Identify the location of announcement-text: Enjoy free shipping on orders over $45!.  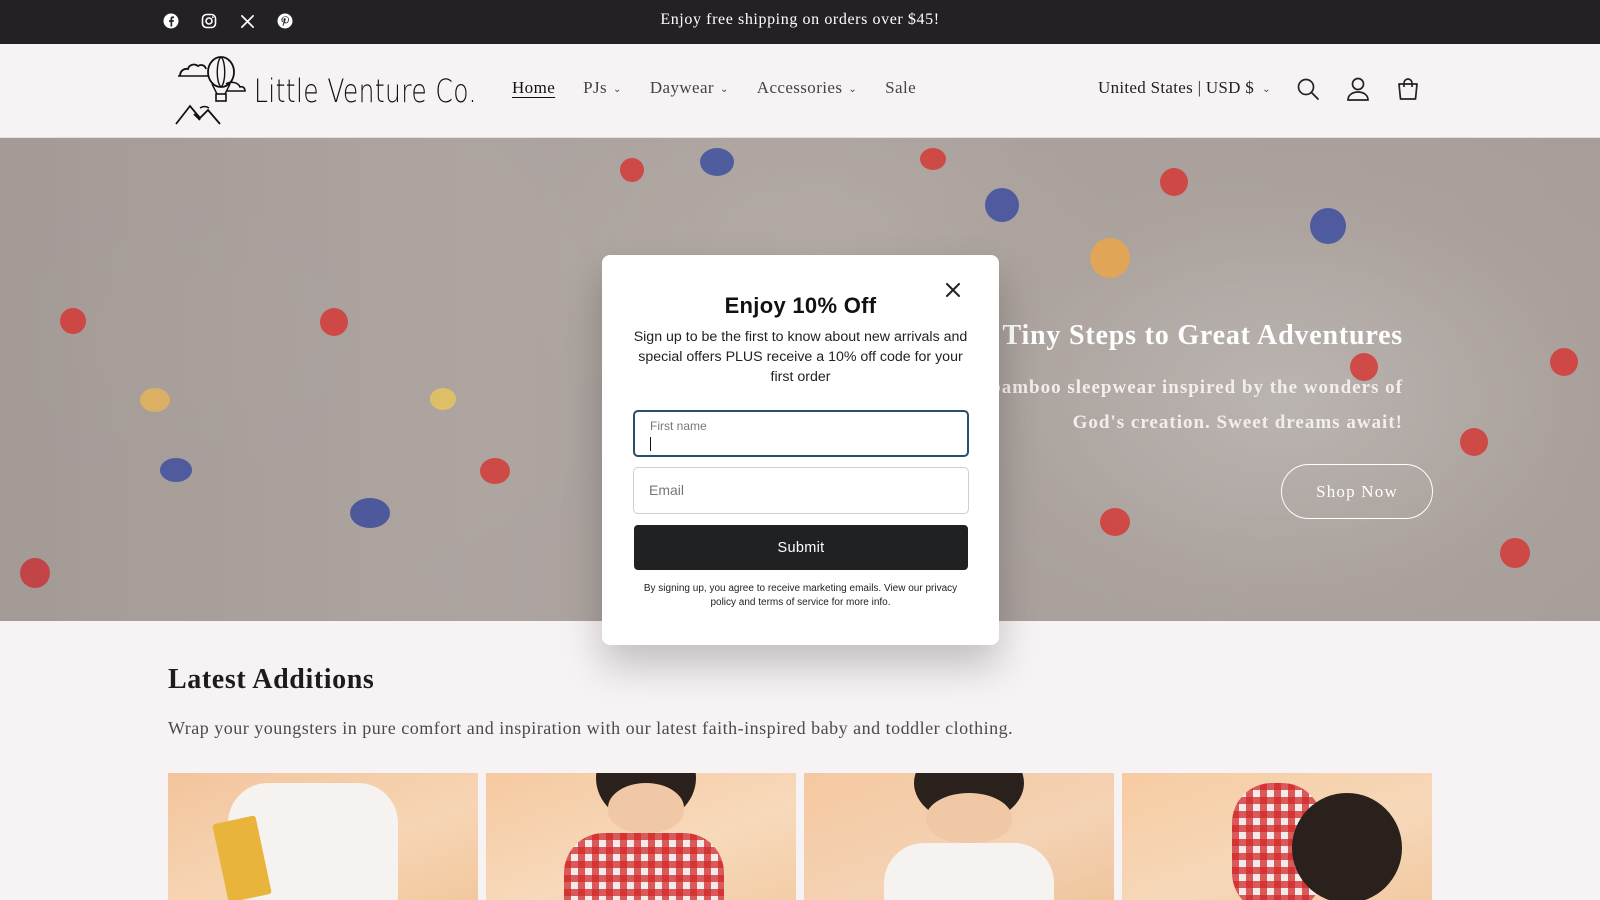
(800, 19).